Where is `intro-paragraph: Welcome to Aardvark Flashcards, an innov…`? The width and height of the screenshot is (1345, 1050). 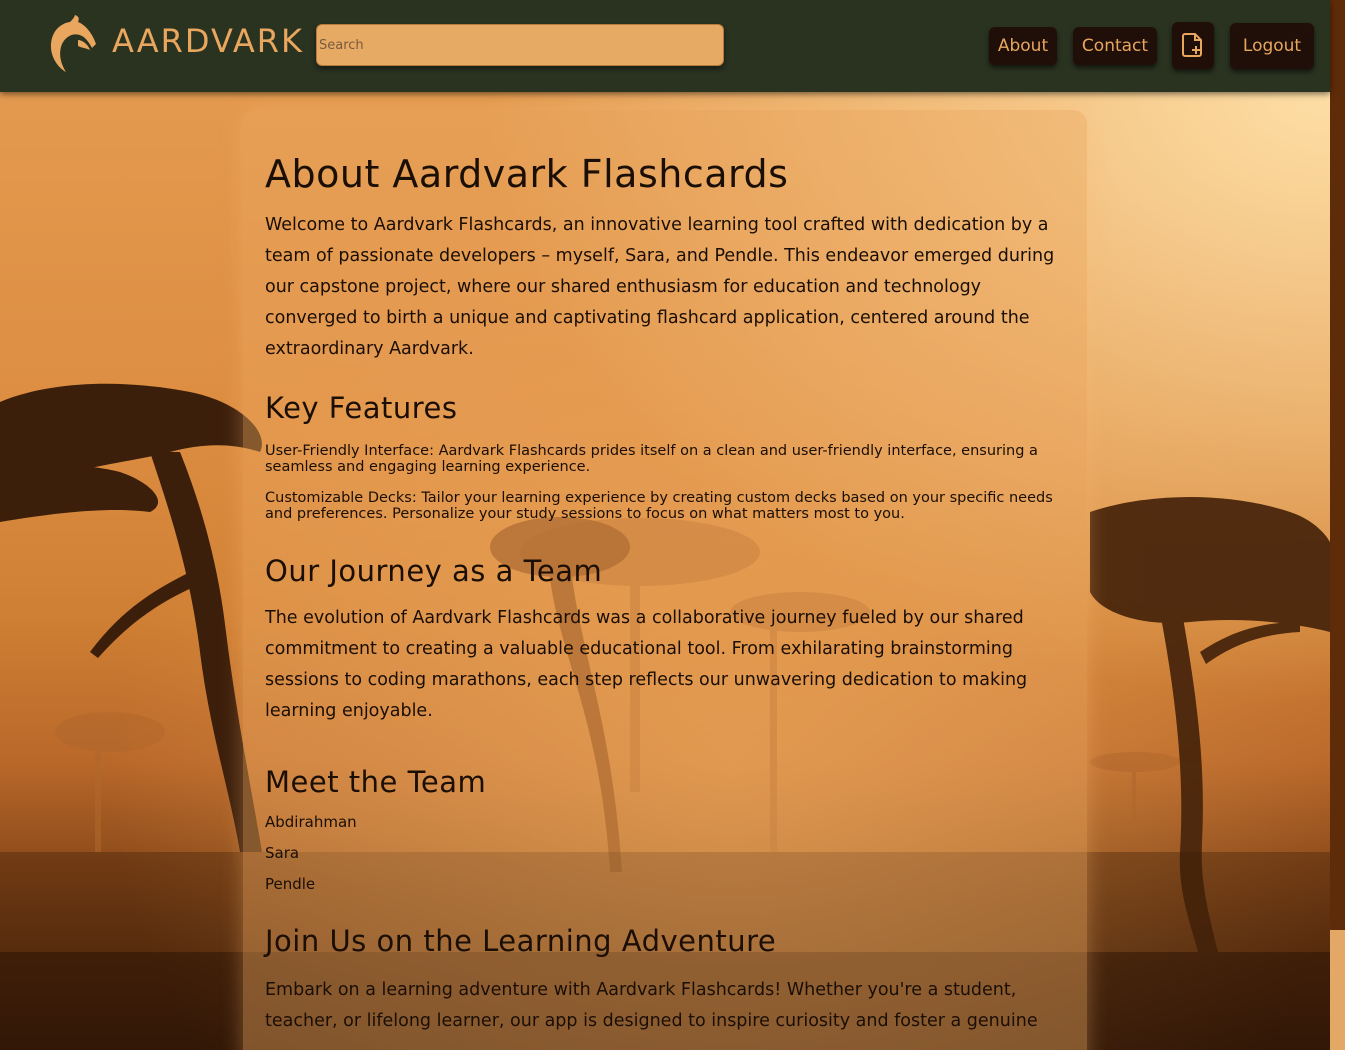
intro-paragraph: Welcome to Aardvark Flashcards, an innov… is located at coordinates (660, 287).